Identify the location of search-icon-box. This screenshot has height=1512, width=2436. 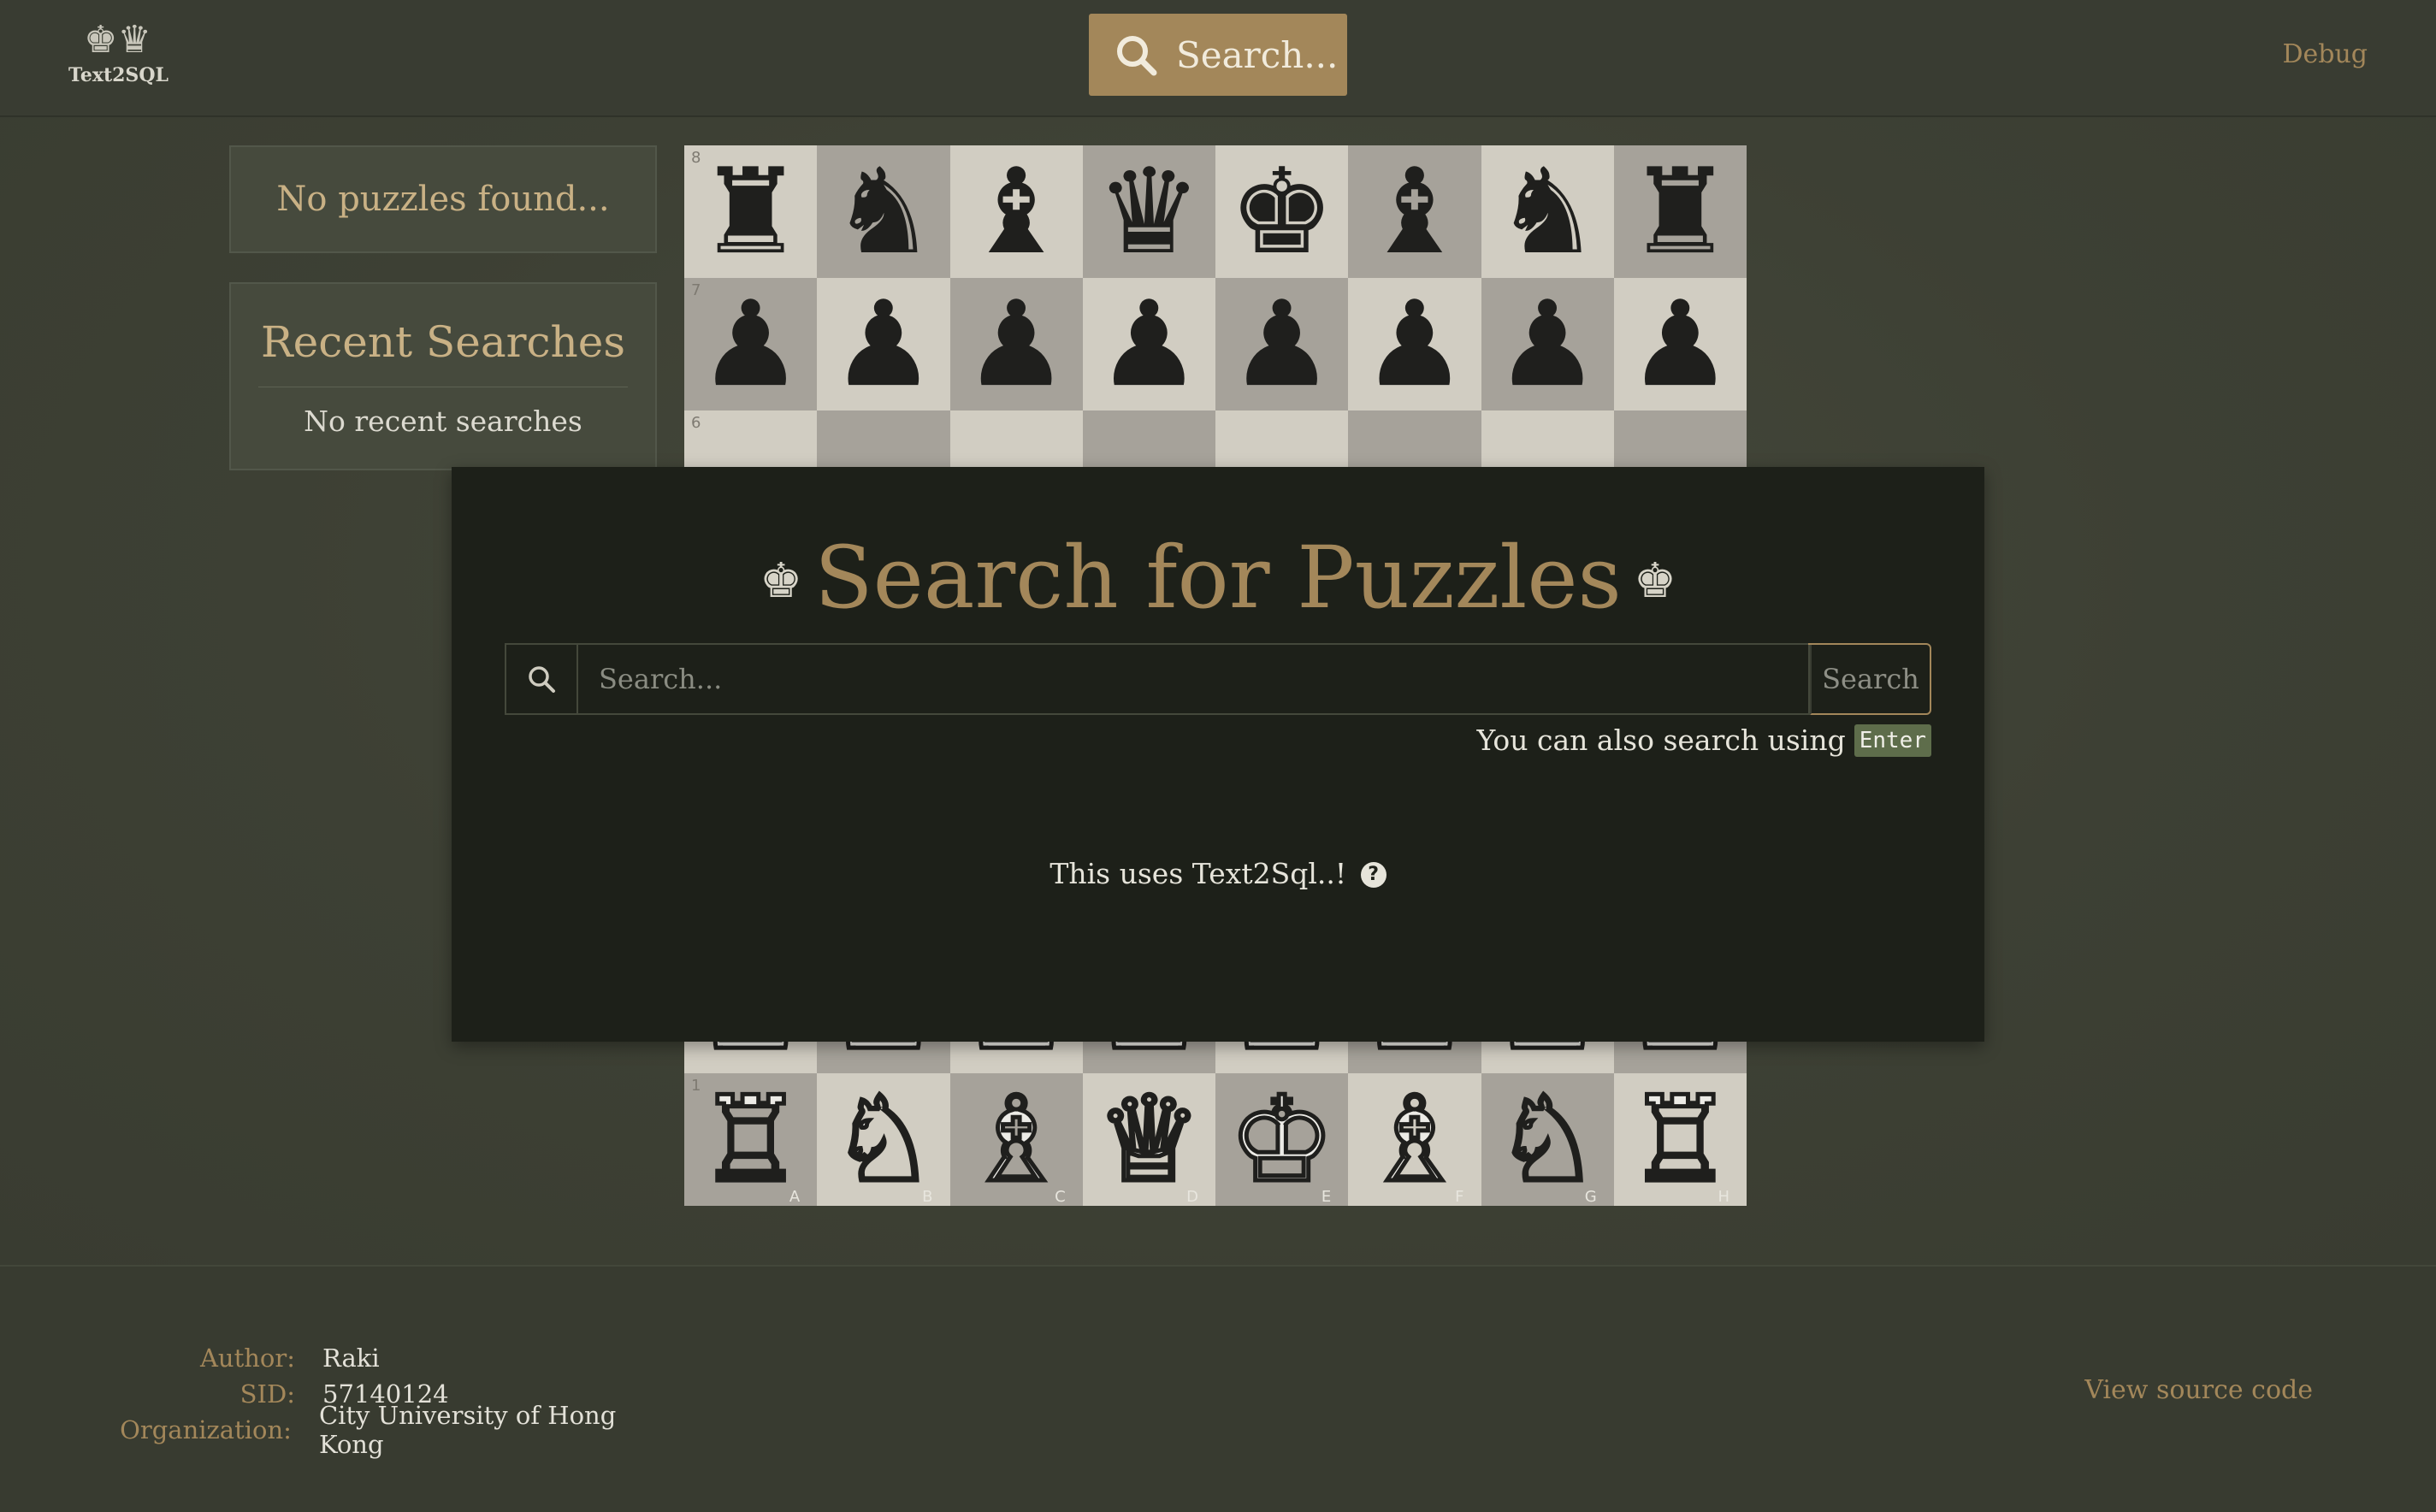
(540, 679).